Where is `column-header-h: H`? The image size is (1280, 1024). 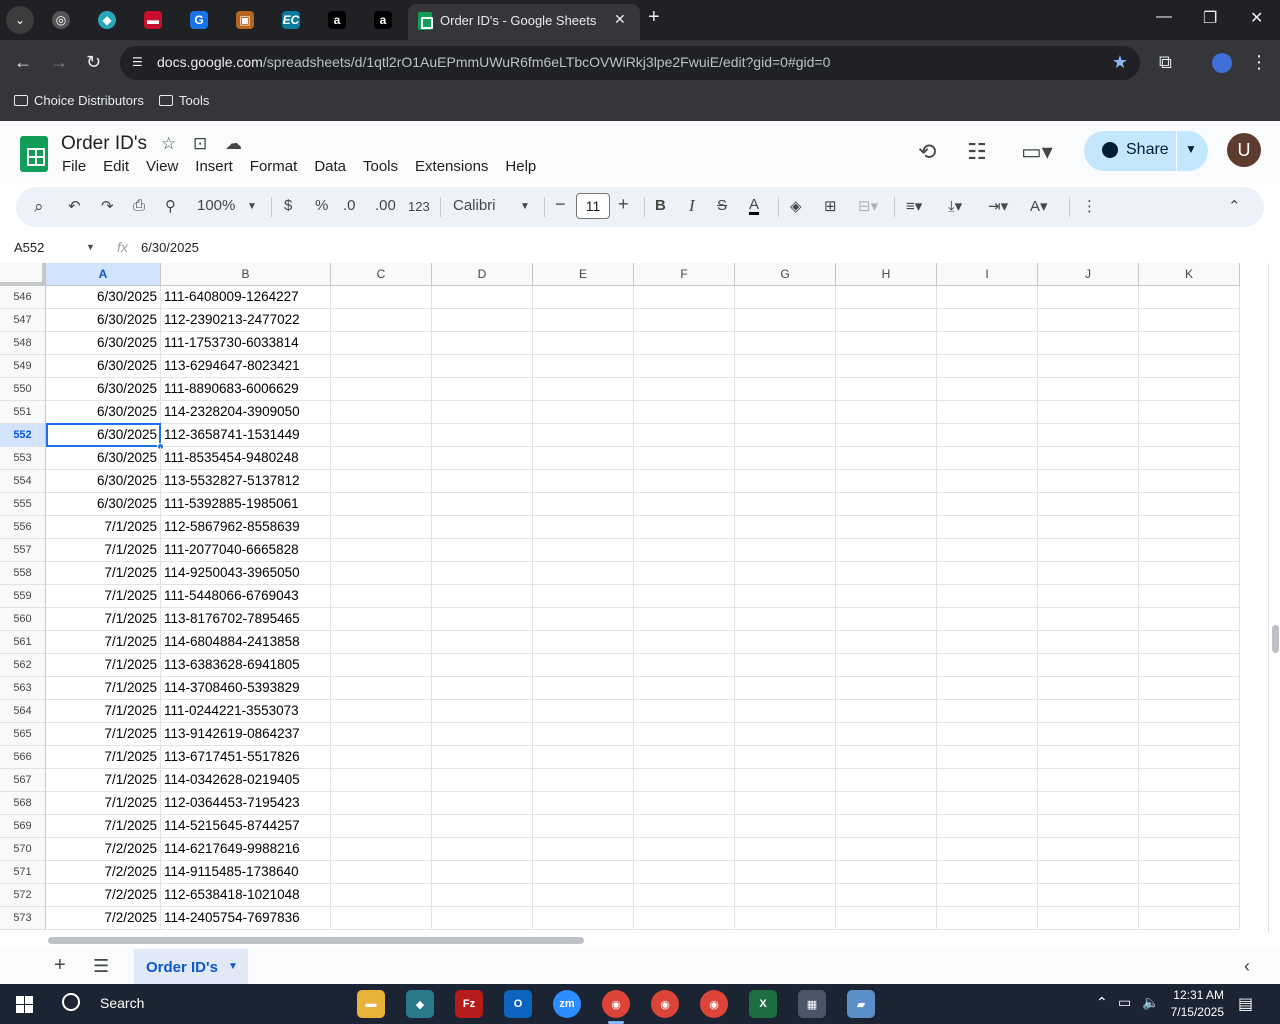
column-header-h: H is located at coordinates (886, 274).